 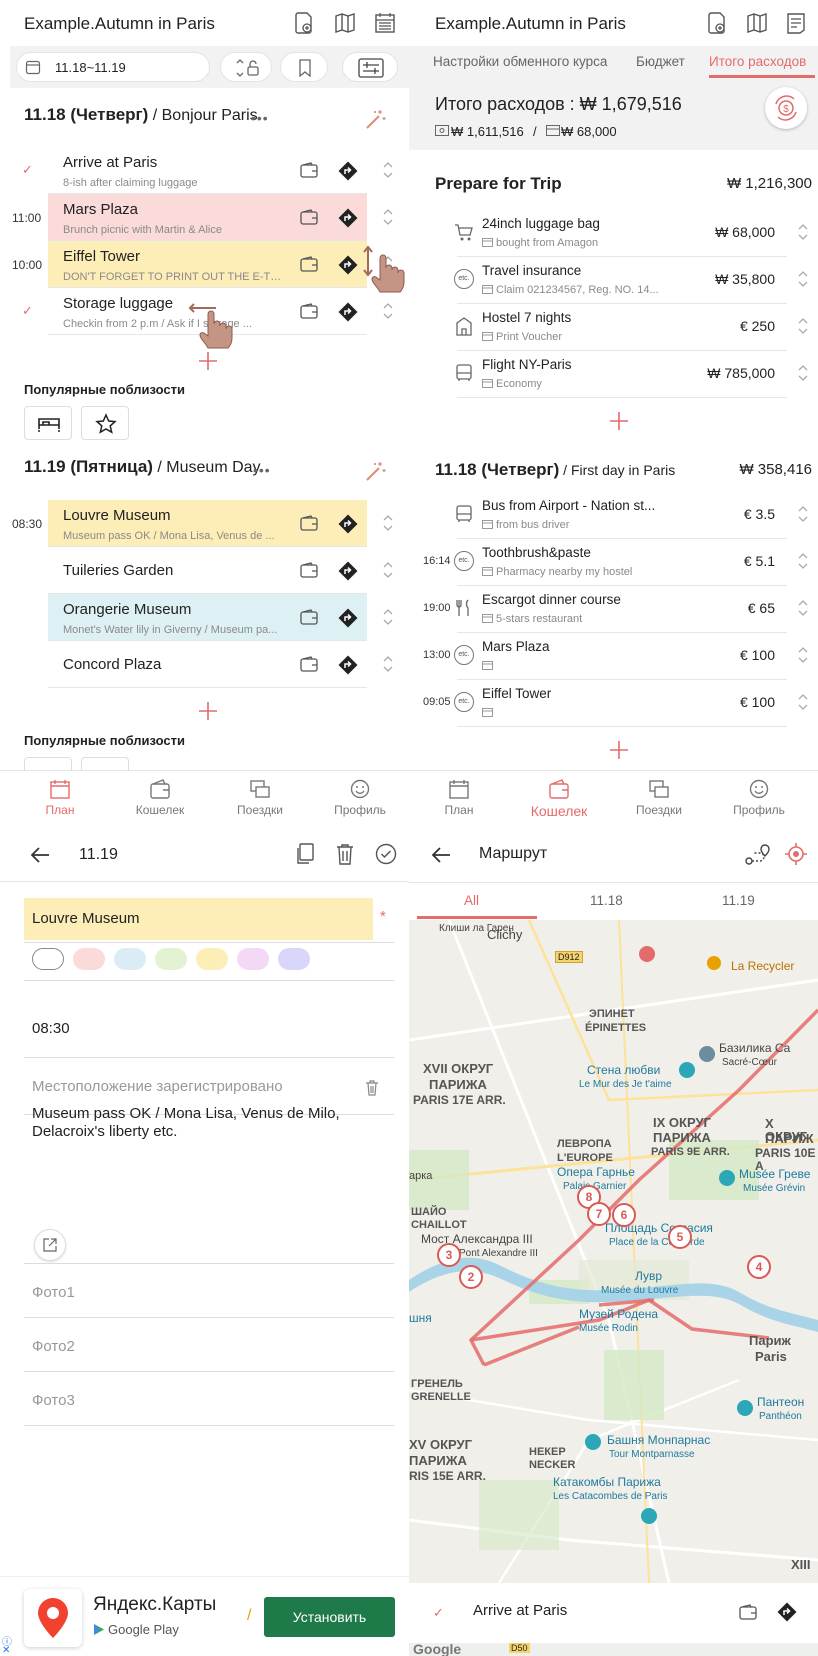 What do you see at coordinates (6, 1650) in the screenshot?
I see `ad-close-icon: ✕` at bounding box center [6, 1650].